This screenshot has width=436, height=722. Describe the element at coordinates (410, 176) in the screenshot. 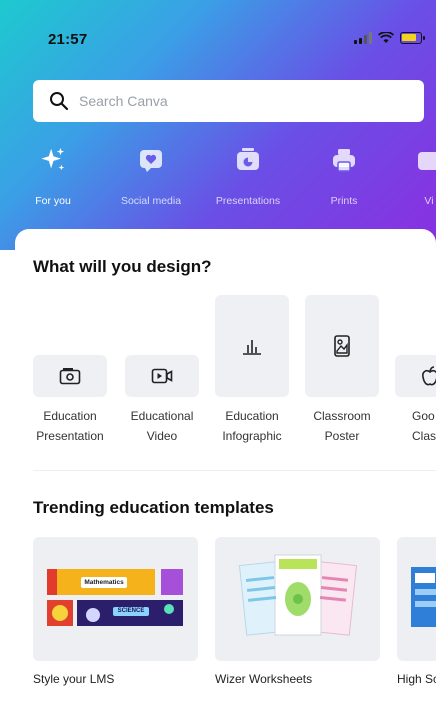

I see `tab-video: Vi` at that location.